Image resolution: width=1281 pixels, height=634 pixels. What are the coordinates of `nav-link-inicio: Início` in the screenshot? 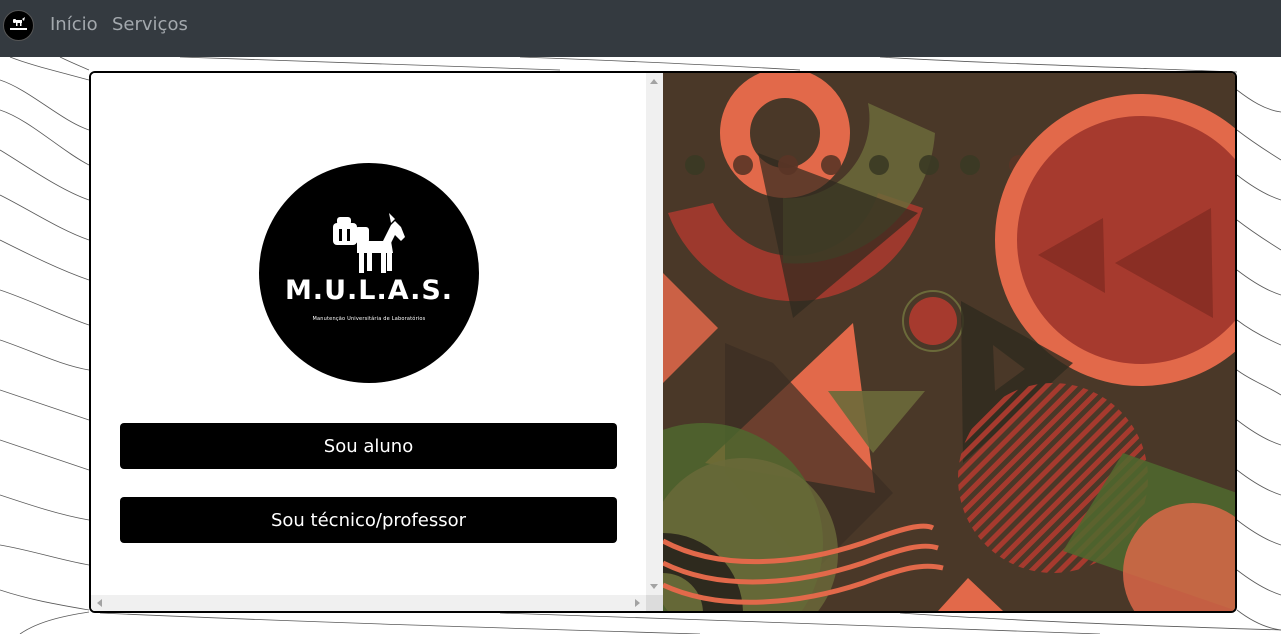 It's located at (74, 25).